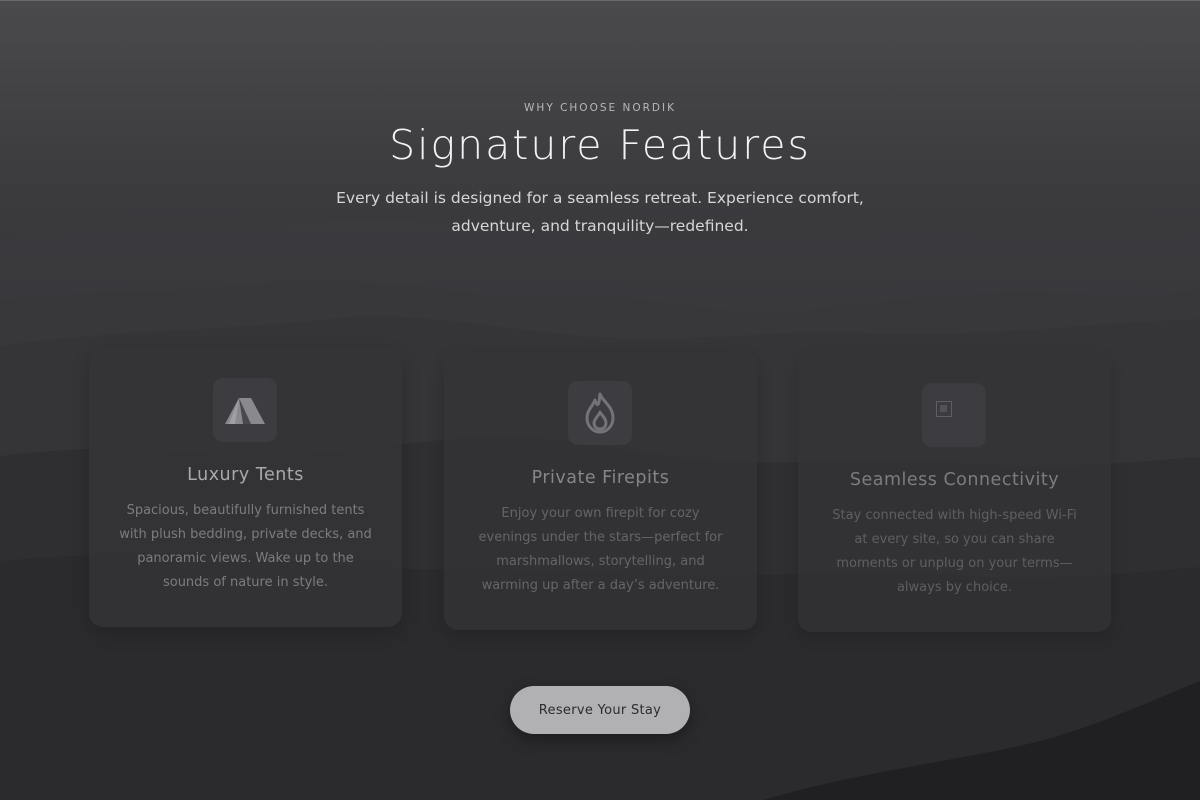 The image size is (1200, 800). I want to click on reserve-stay-button: Reserve Your Stay, so click(600, 710).